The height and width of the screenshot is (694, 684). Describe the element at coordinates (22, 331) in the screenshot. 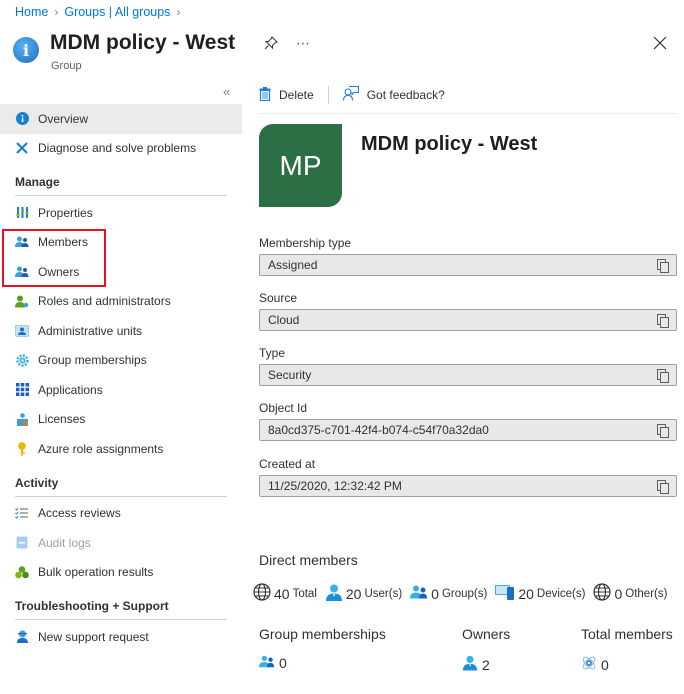

I see `admin-units-icon` at that location.